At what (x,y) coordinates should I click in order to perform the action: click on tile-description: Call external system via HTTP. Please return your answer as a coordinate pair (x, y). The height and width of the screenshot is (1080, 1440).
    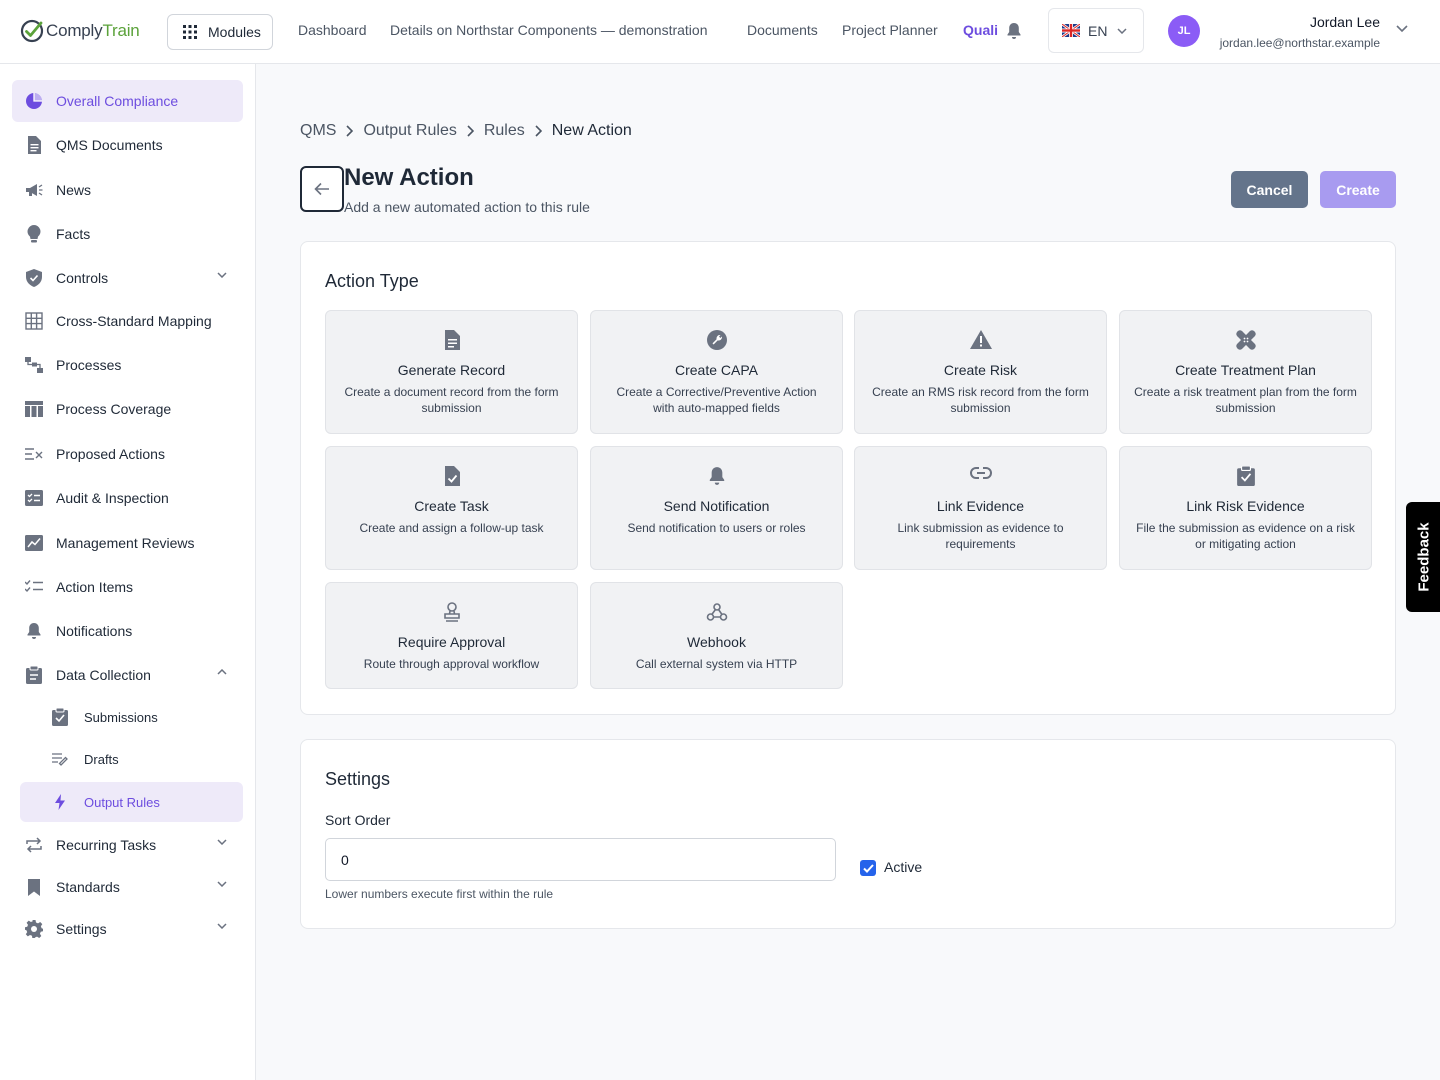
    Looking at the image, I should click on (716, 664).